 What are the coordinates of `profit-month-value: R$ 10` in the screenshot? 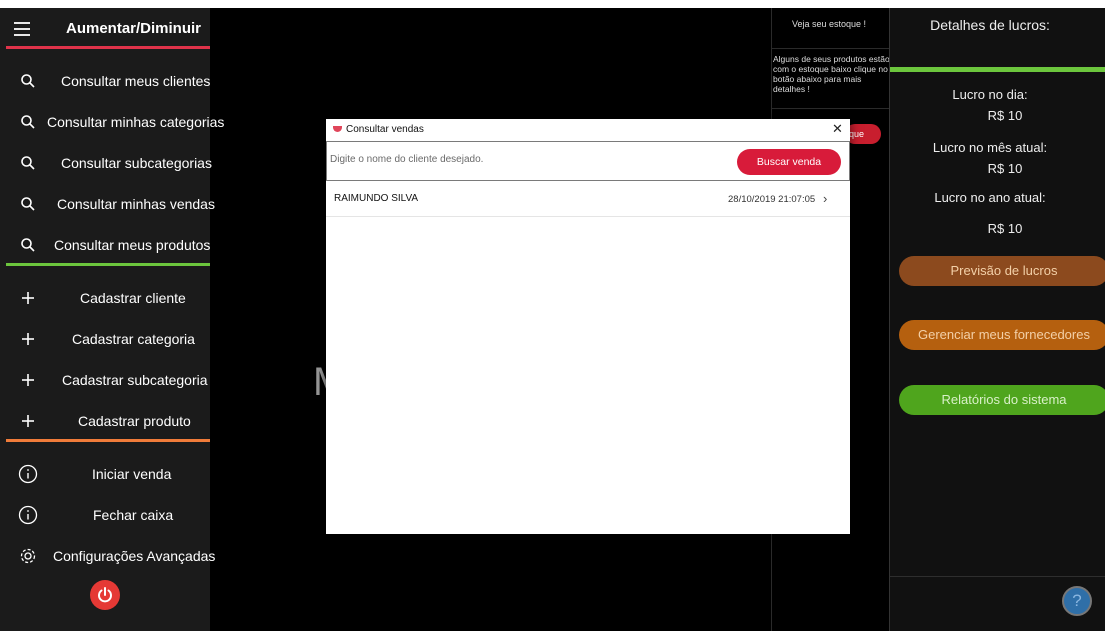 It's located at (1005, 168).